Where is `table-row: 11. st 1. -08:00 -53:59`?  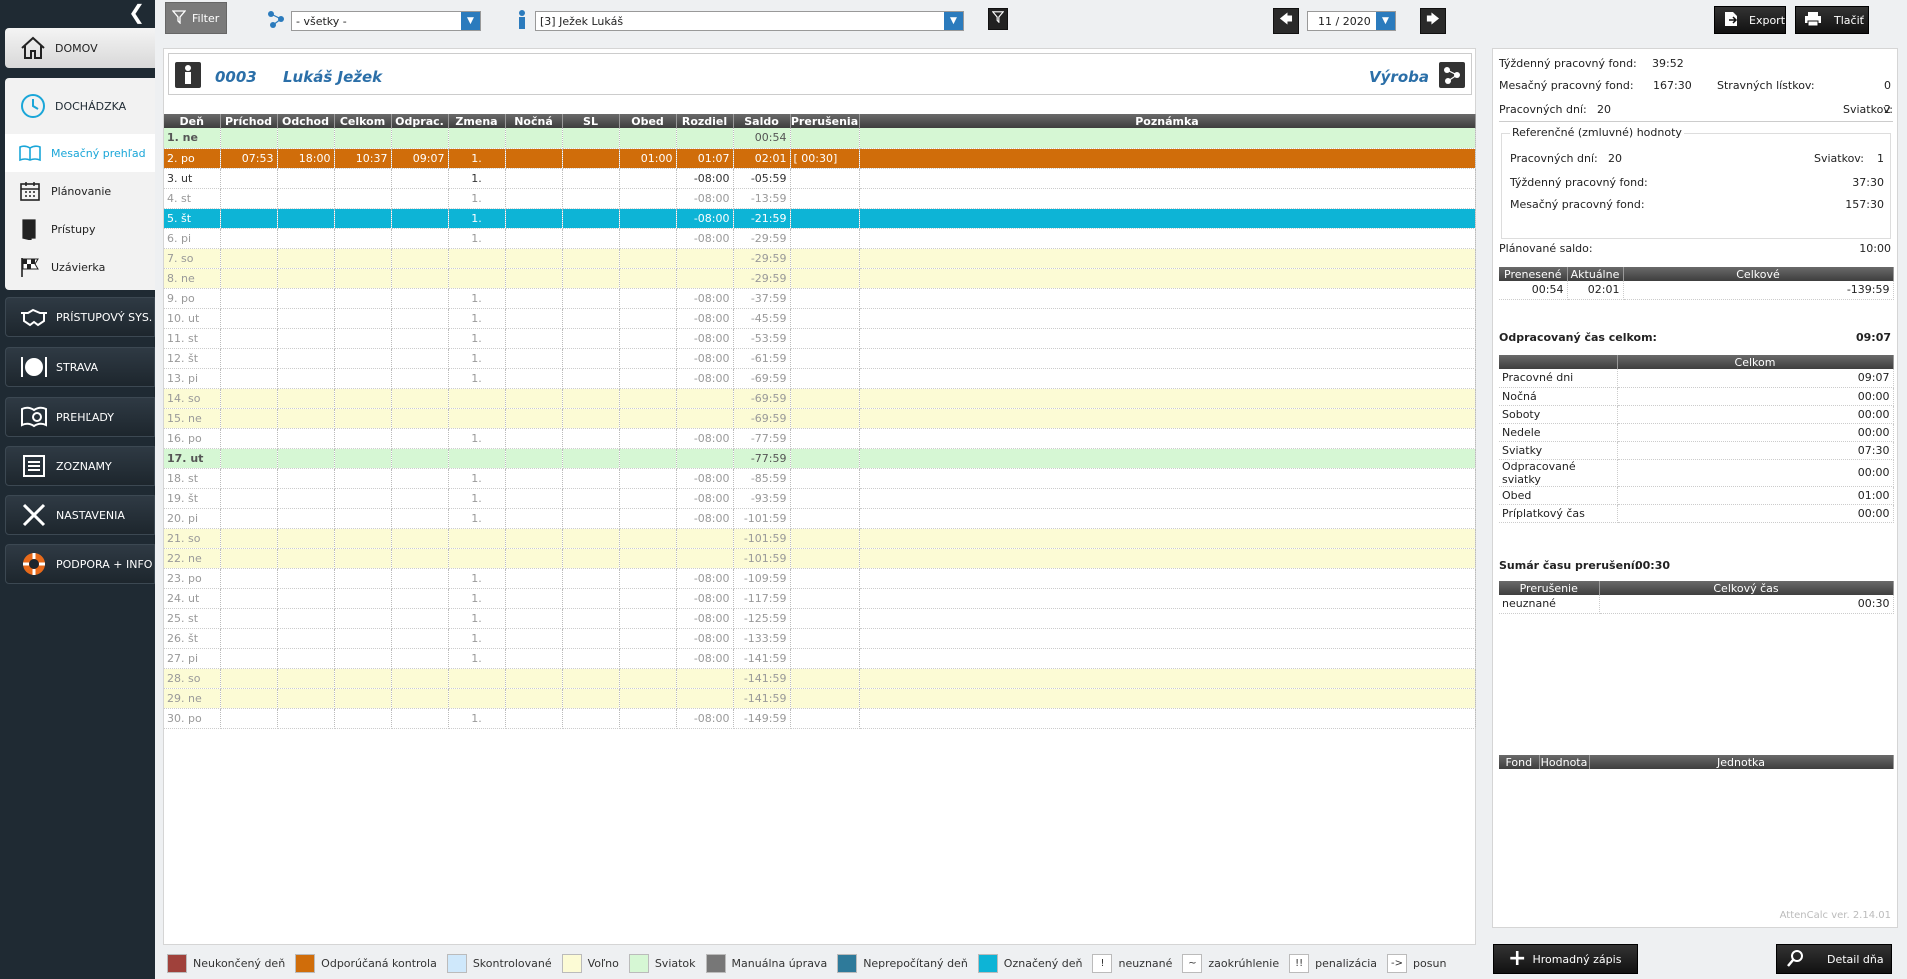 table-row: 11. st 1. -08:00 -53:59 is located at coordinates (820, 338).